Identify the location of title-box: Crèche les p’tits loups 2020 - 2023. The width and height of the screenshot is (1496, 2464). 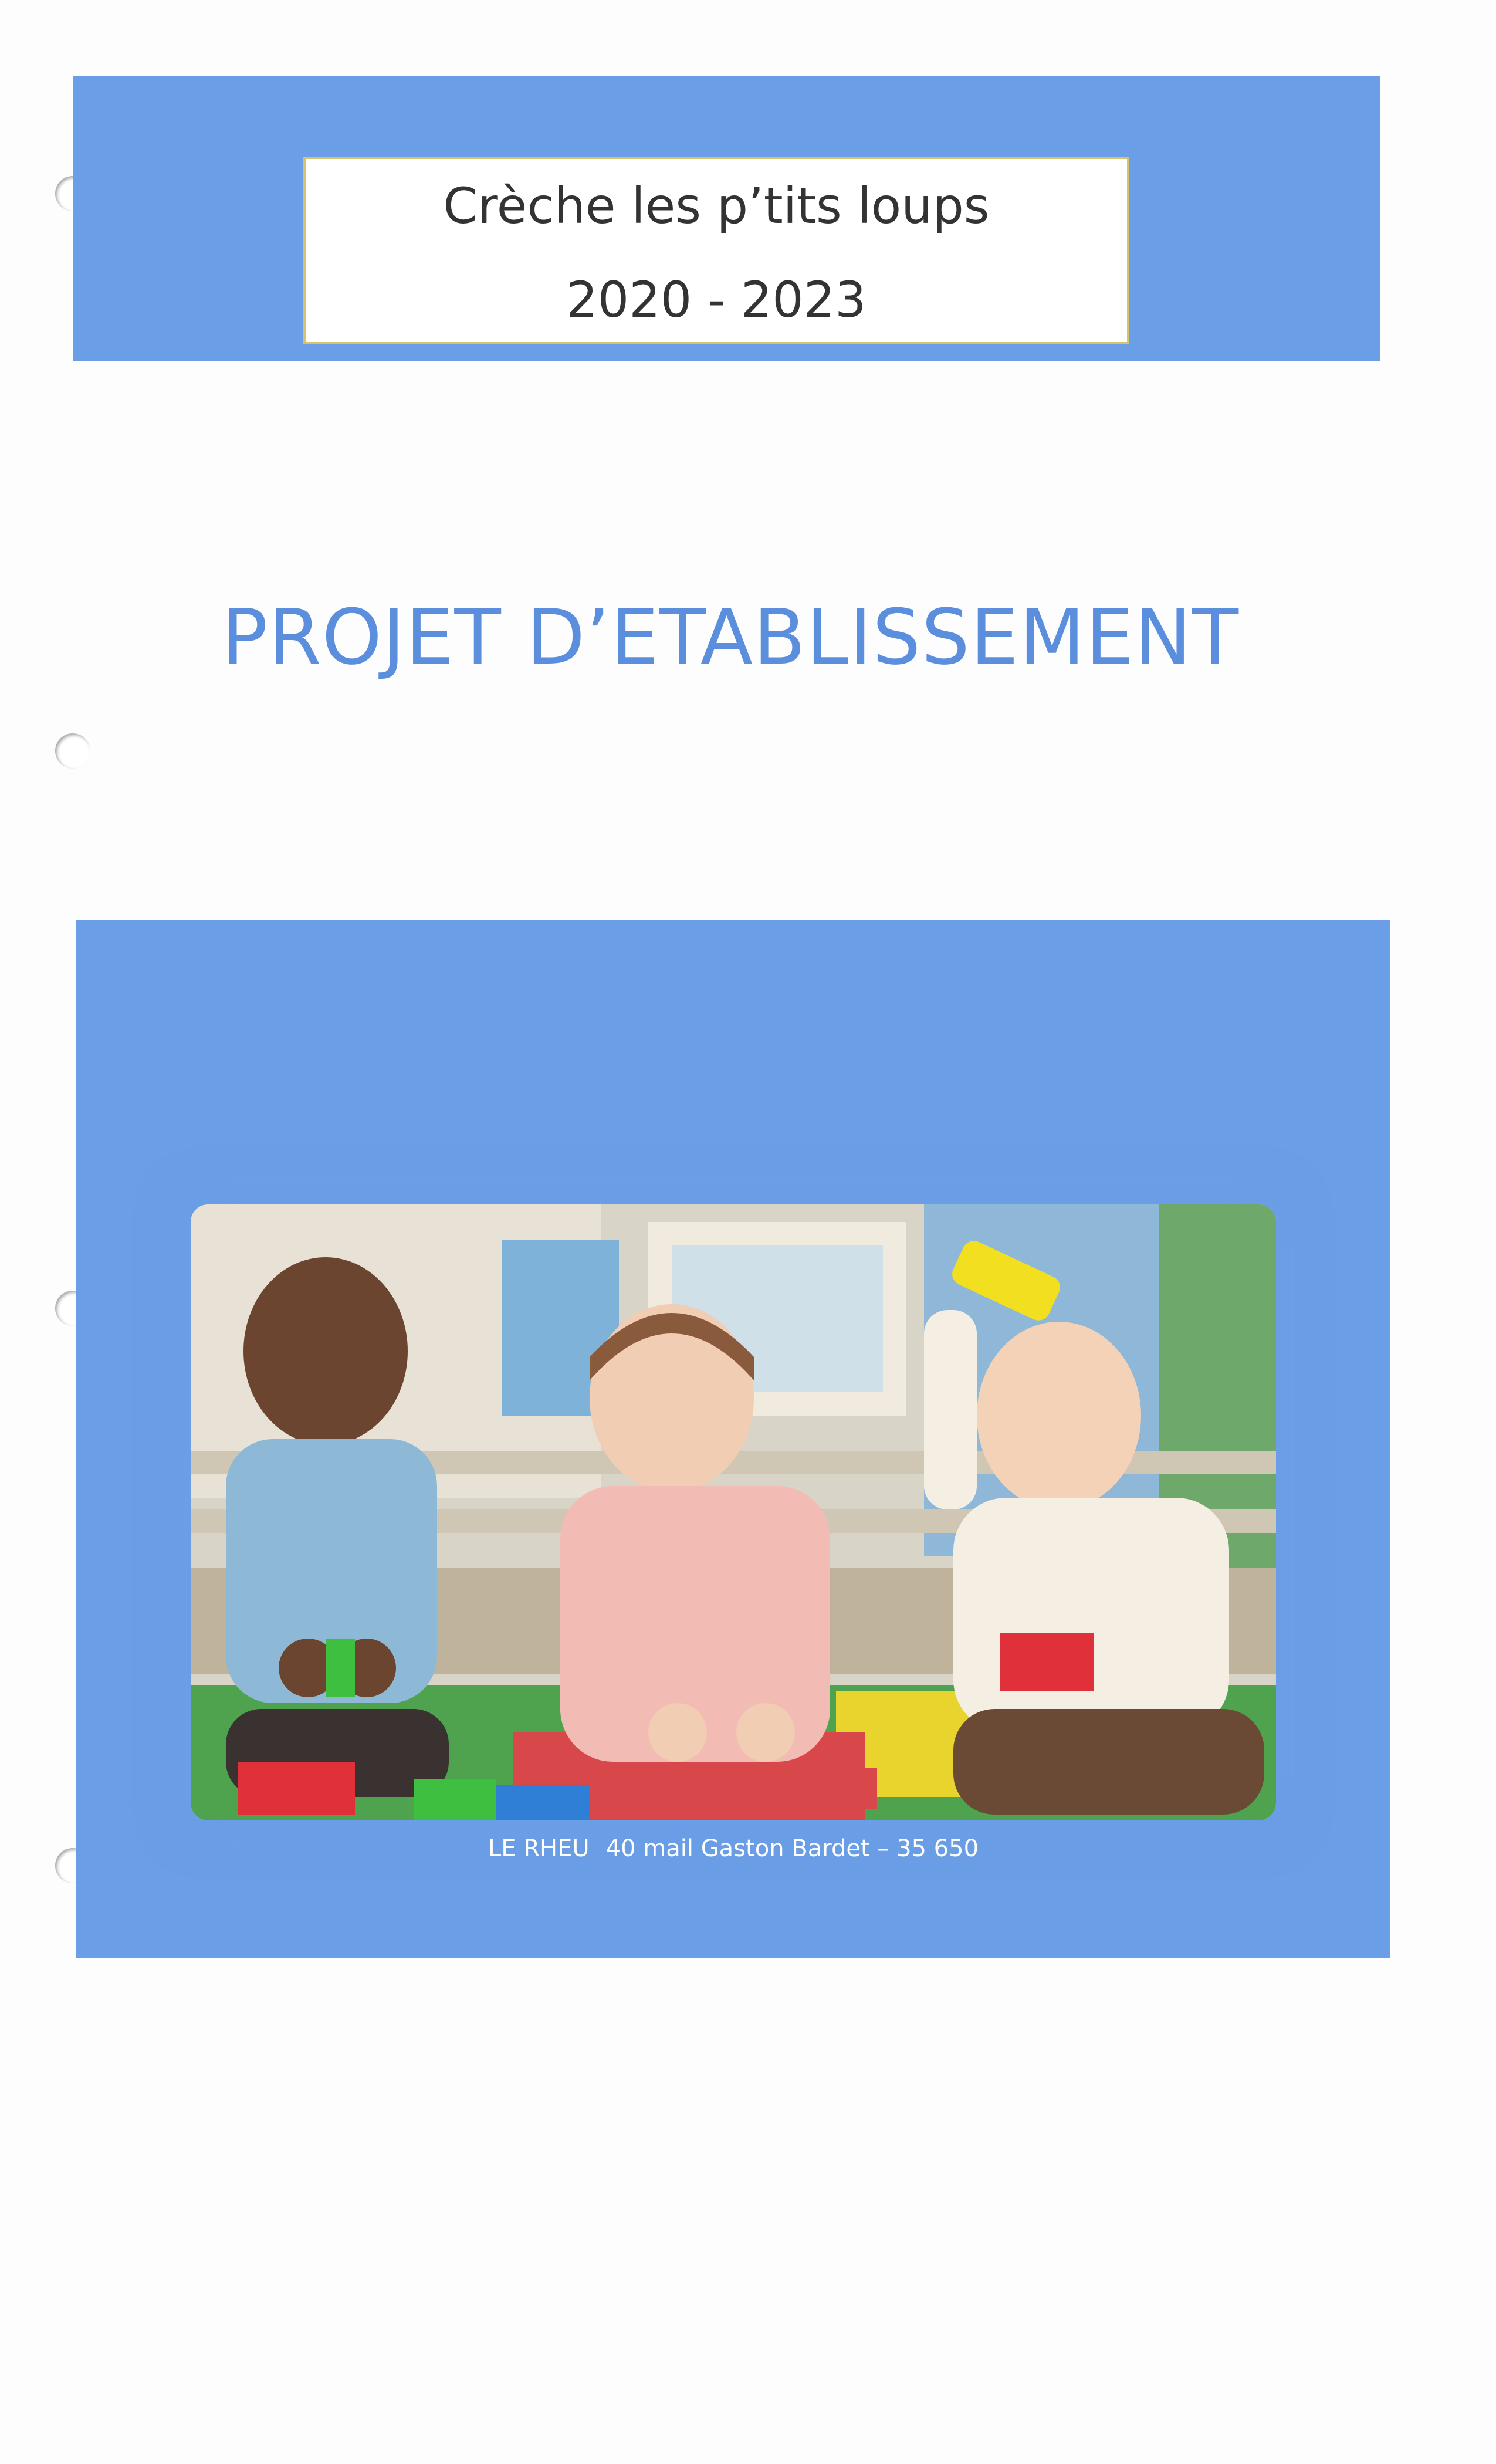
(716, 250).